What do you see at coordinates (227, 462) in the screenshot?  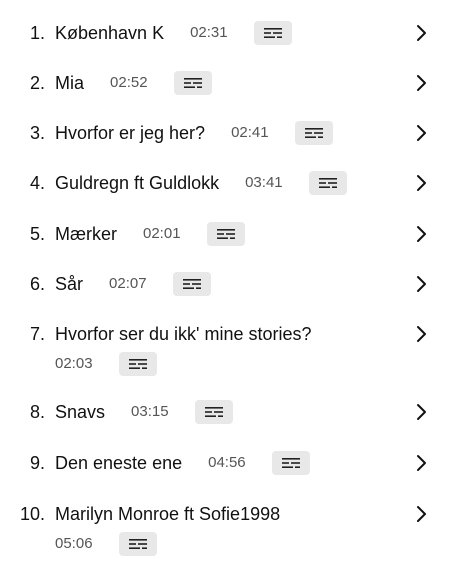 I see `track-duration: 04:56` at bounding box center [227, 462].